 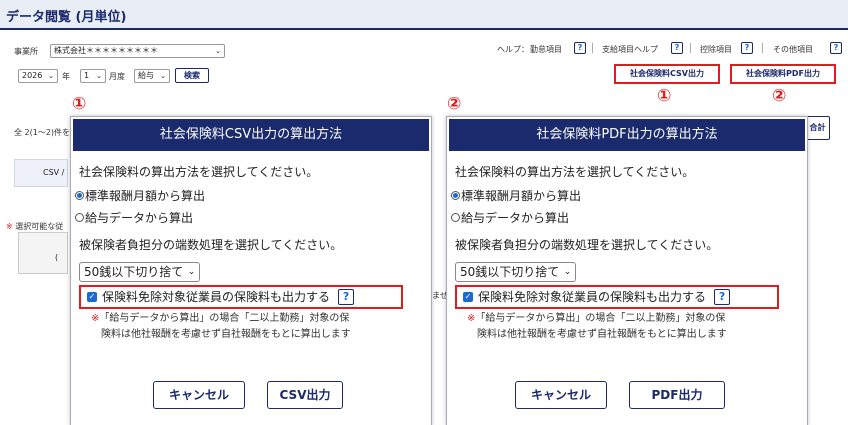 What do you see at coordinates (817, 128) in the screenshot?
I see `total-button: 合計` at bounding box center [817, 128].